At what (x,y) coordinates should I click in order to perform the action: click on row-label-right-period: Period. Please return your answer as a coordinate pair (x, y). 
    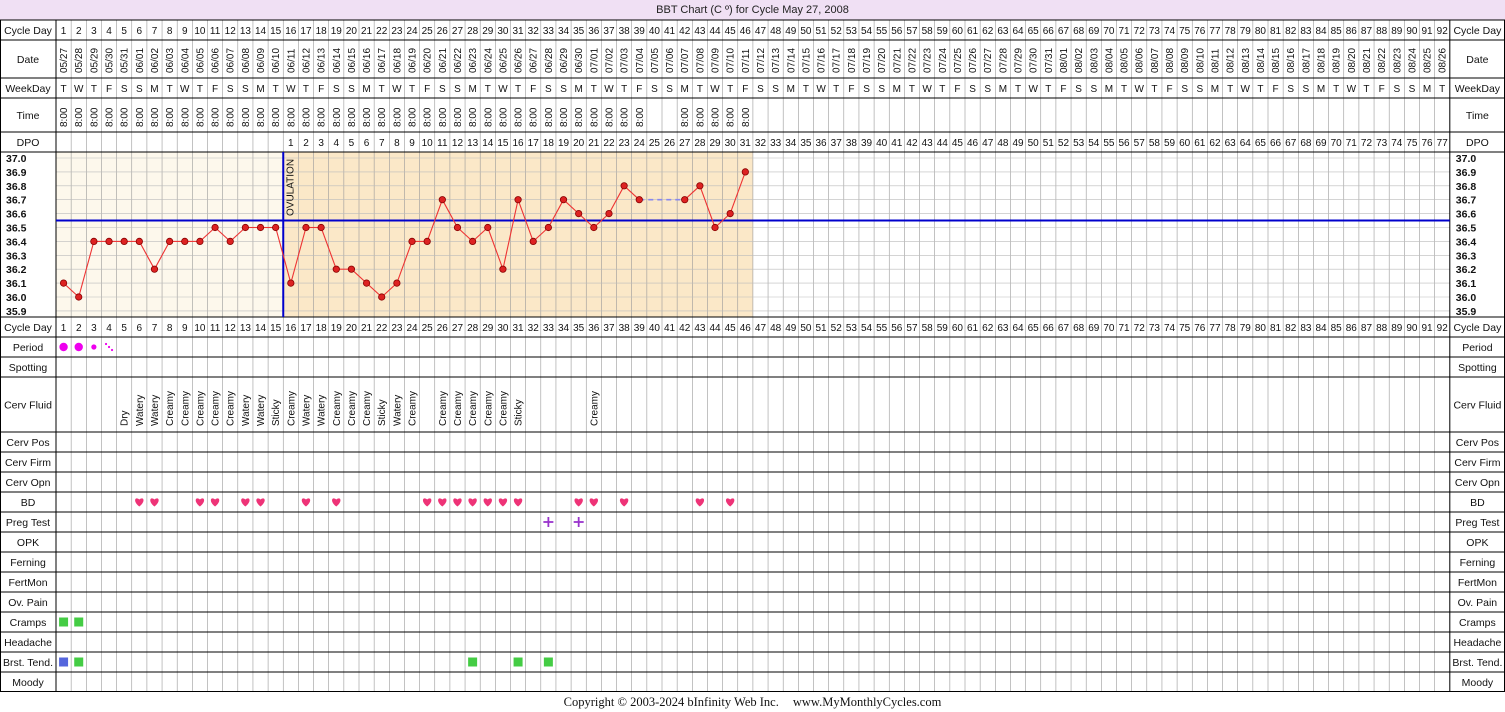
    Looking at the image, I should click on (1477, 348).